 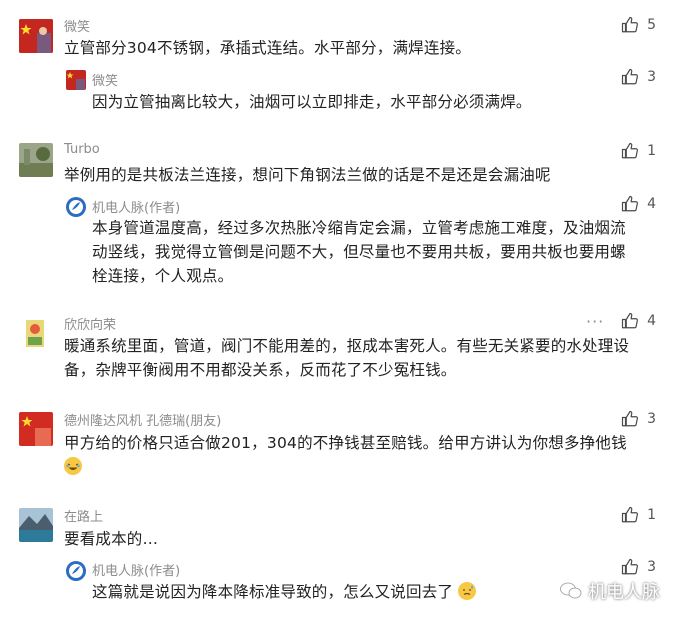 I want to click on more-options-button: ···, so click(x=595, y=321).